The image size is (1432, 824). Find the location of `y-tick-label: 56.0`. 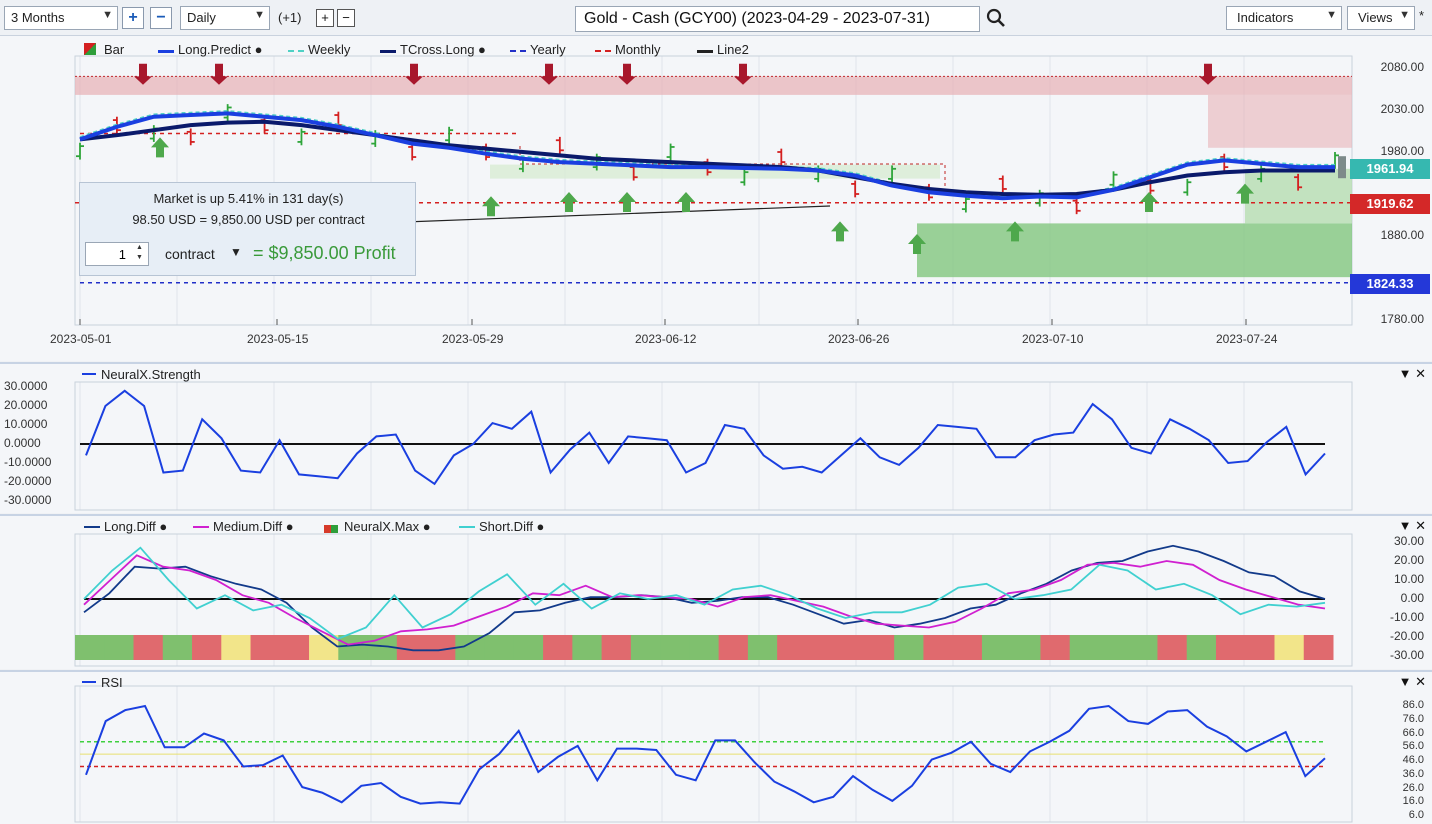

y-tick-label: 56.0 is located at coordinates (1413, 746).